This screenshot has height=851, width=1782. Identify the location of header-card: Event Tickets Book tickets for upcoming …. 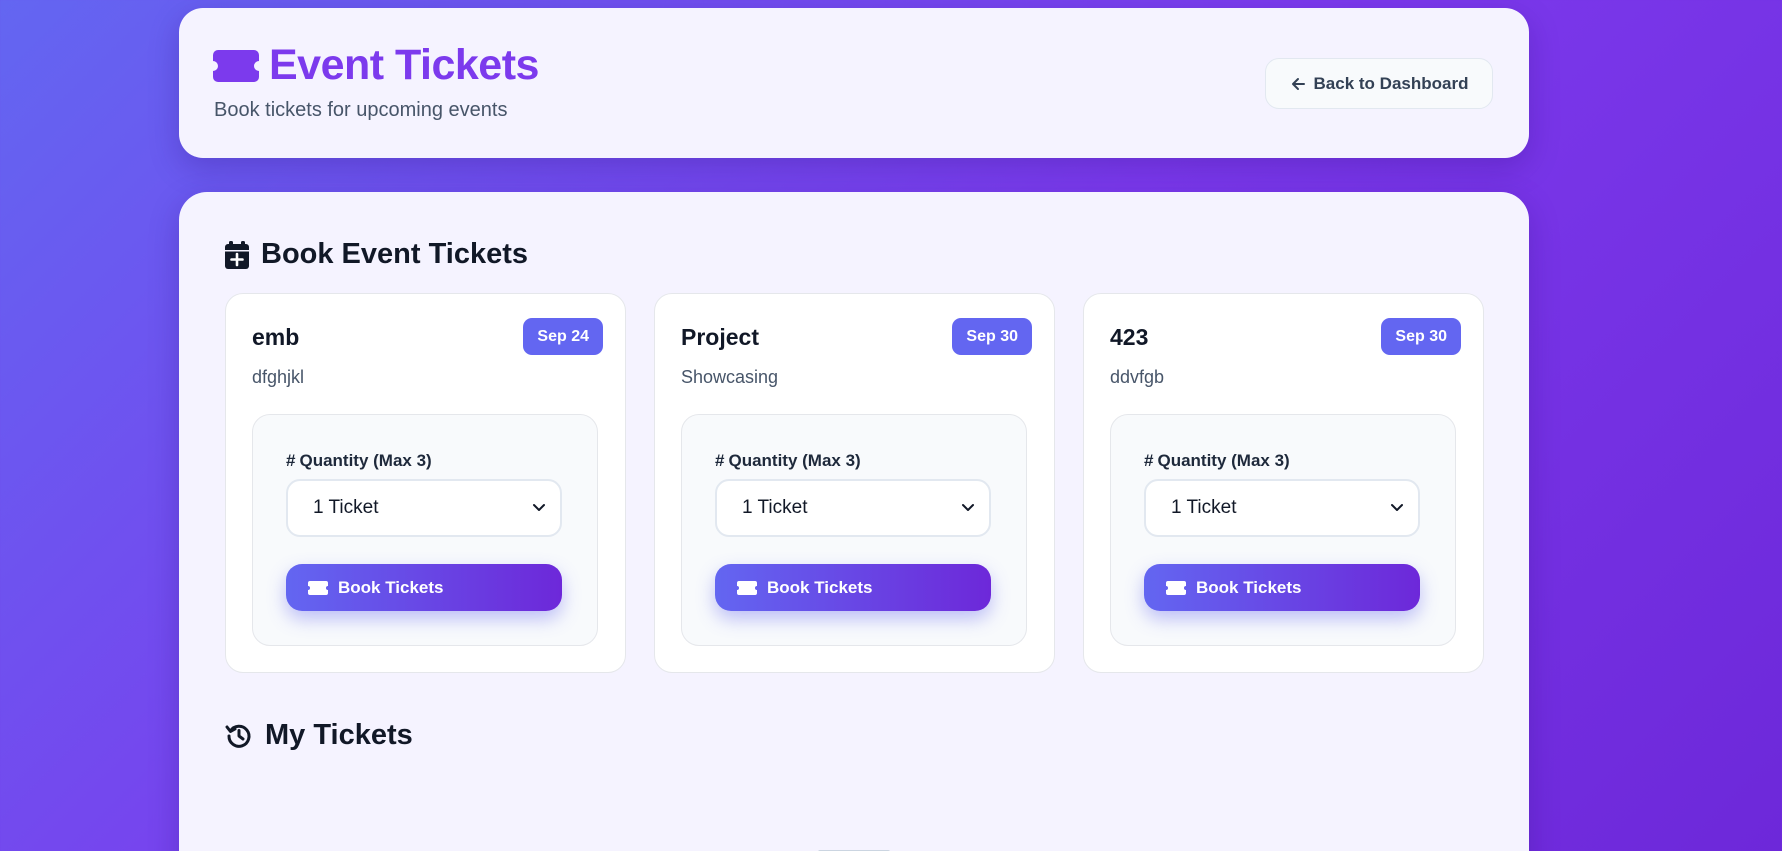
(854, 83).